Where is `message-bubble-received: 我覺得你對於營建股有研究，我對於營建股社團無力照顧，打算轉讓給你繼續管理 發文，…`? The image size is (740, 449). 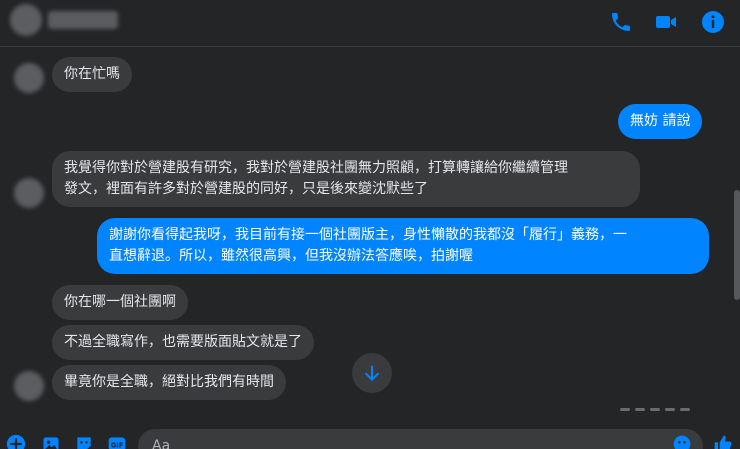
message-bubble-received: 我覺得你對於營建股有研究，我對於營建股社團無力照顧，打算轉讓給你繼續管理 發文，… is located at coordinates (346, 179).